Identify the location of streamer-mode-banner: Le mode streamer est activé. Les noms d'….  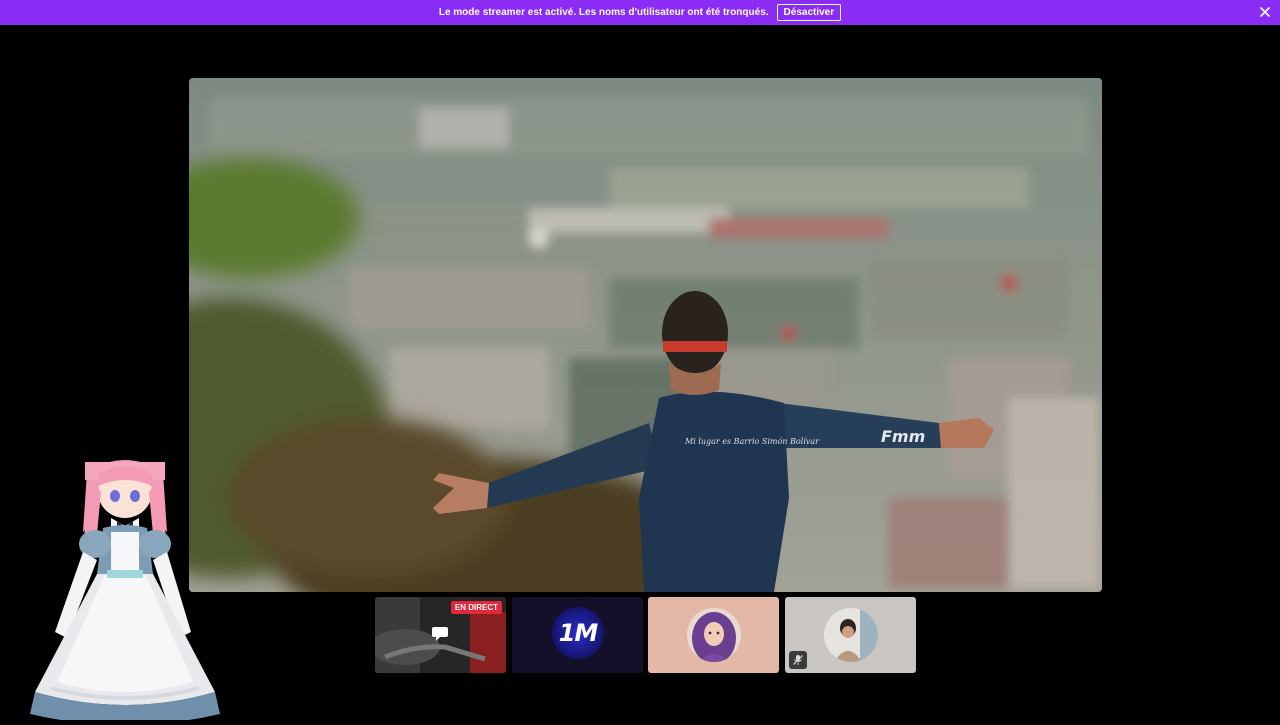
(640, 12).